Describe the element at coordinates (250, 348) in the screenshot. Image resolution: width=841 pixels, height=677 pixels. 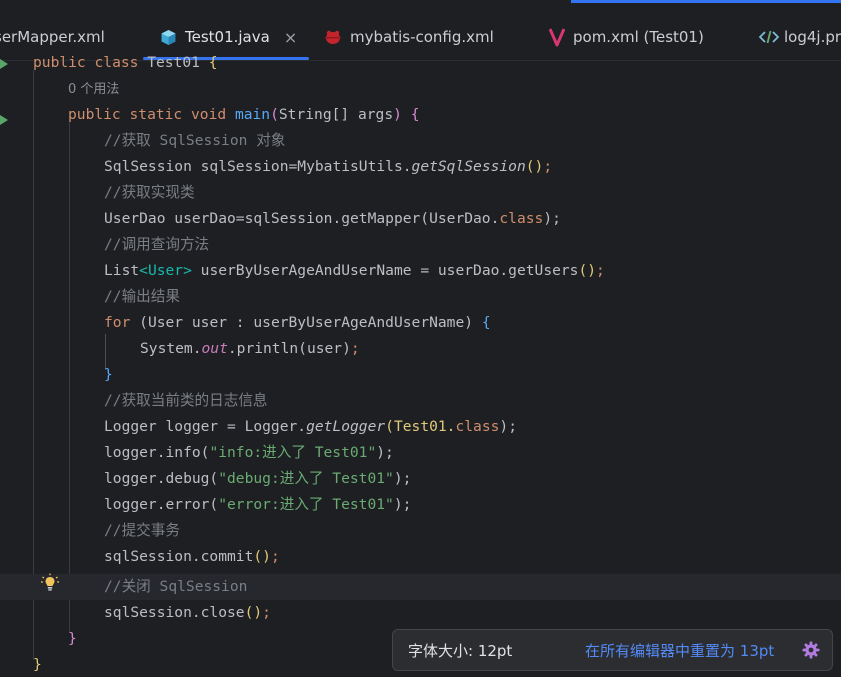
I see `code-line: System.out.println(user);` at that location.